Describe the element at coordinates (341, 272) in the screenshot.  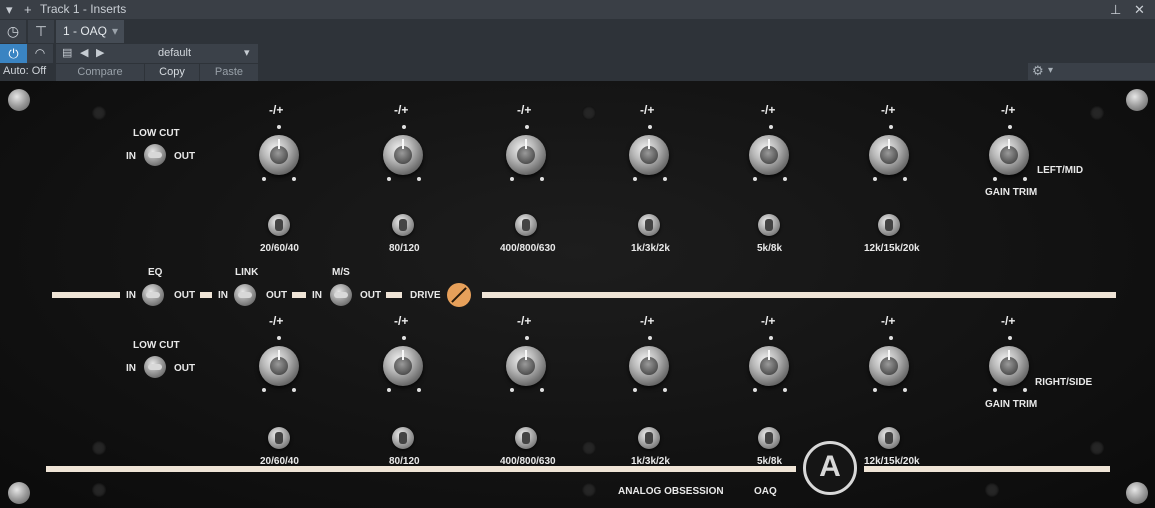
I see `ms-label: M/S` at that location.